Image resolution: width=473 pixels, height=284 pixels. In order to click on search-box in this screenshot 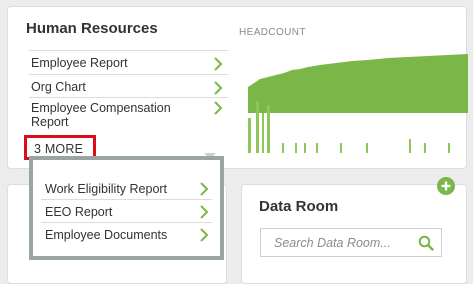, I will do `click(351, 242)`.